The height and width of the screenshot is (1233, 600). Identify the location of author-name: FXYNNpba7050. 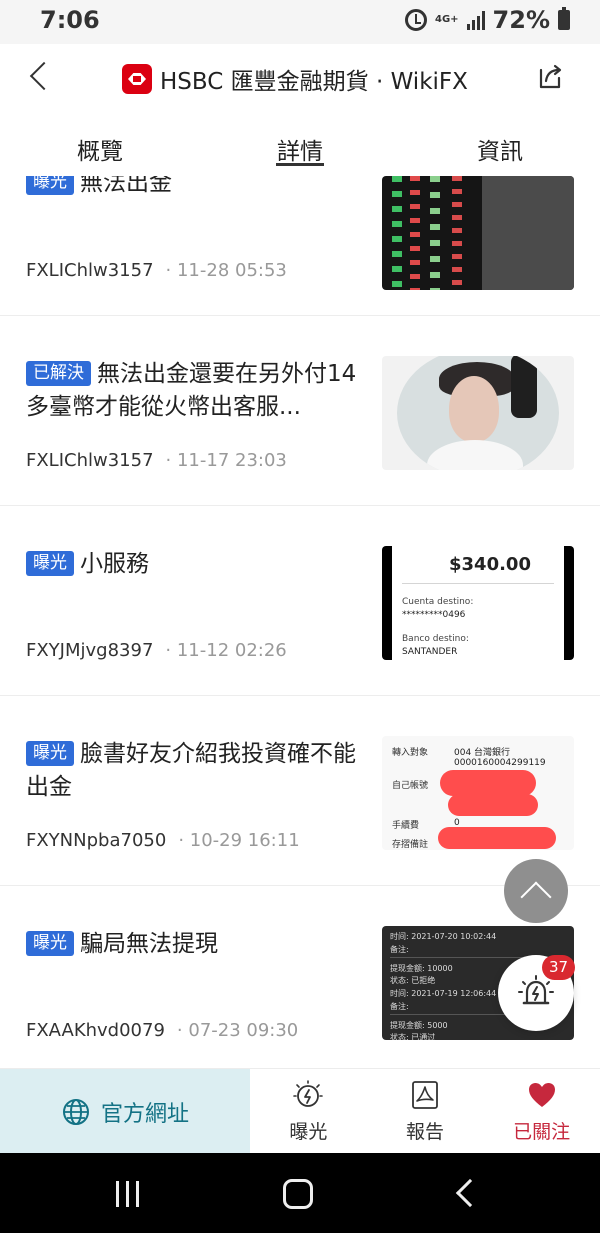
(96, 840).